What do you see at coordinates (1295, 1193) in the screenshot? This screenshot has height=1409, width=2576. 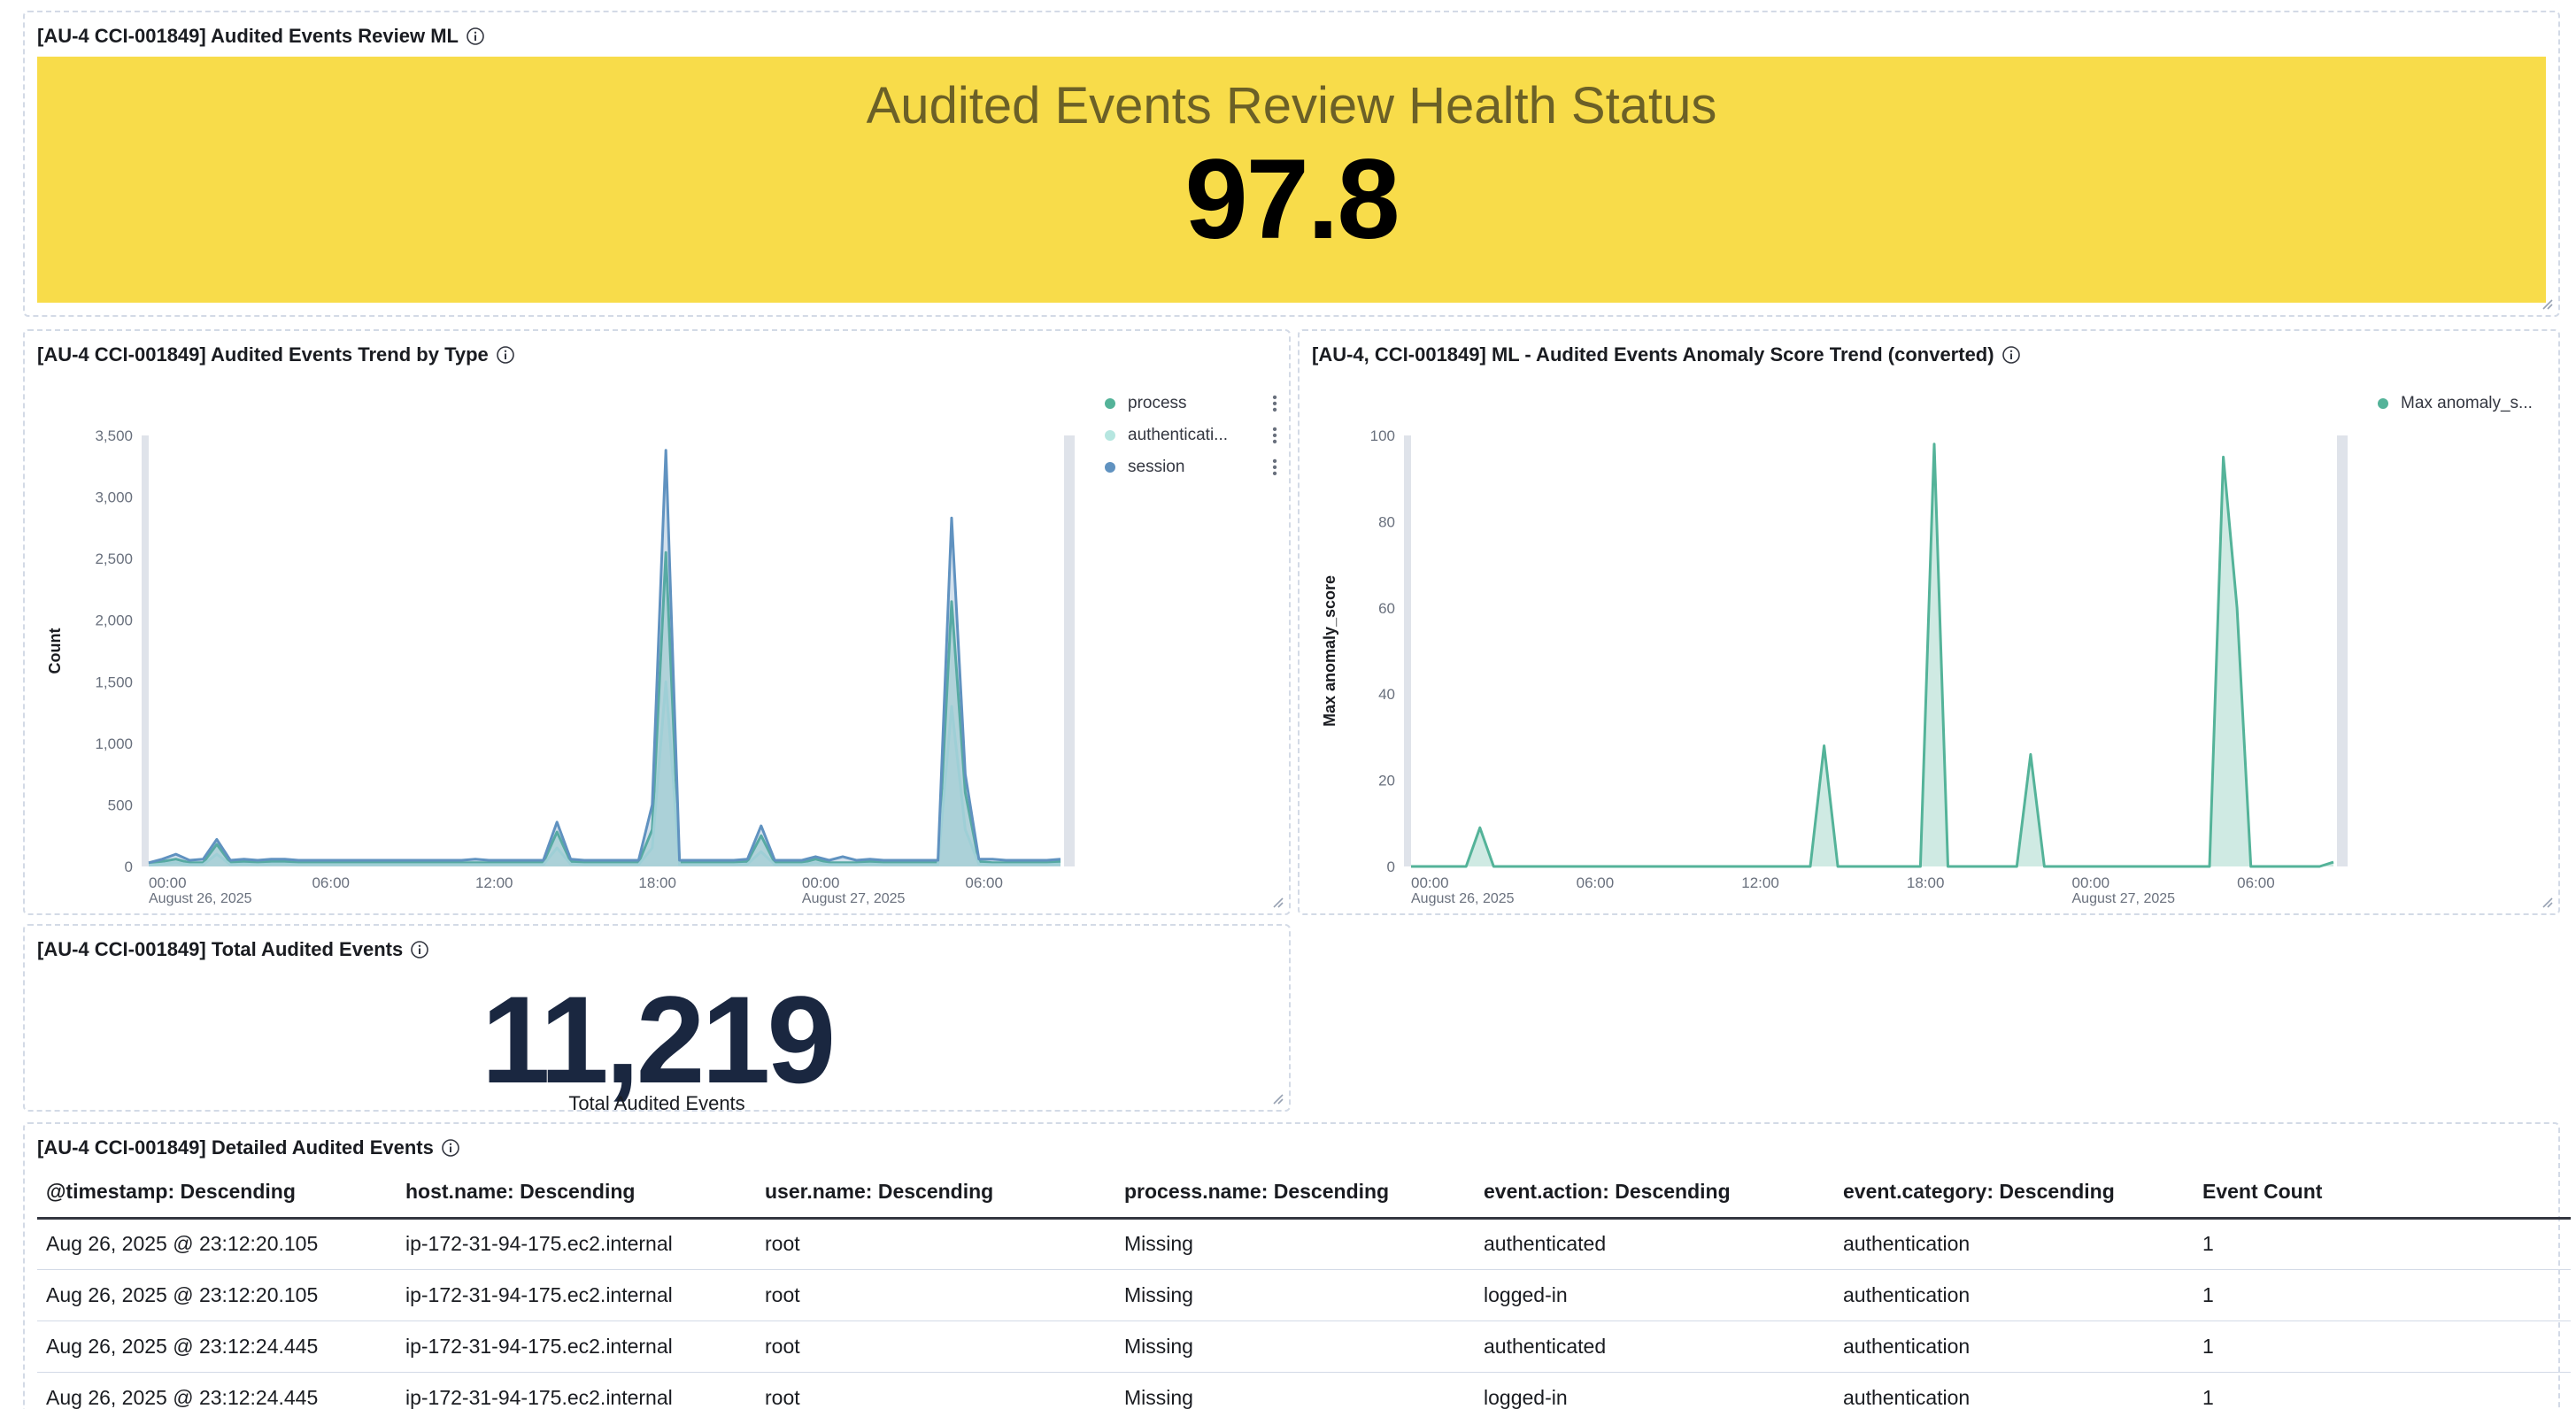 I see `column-header-process: process.name: Descending` at bounding box center [1295, 1193].